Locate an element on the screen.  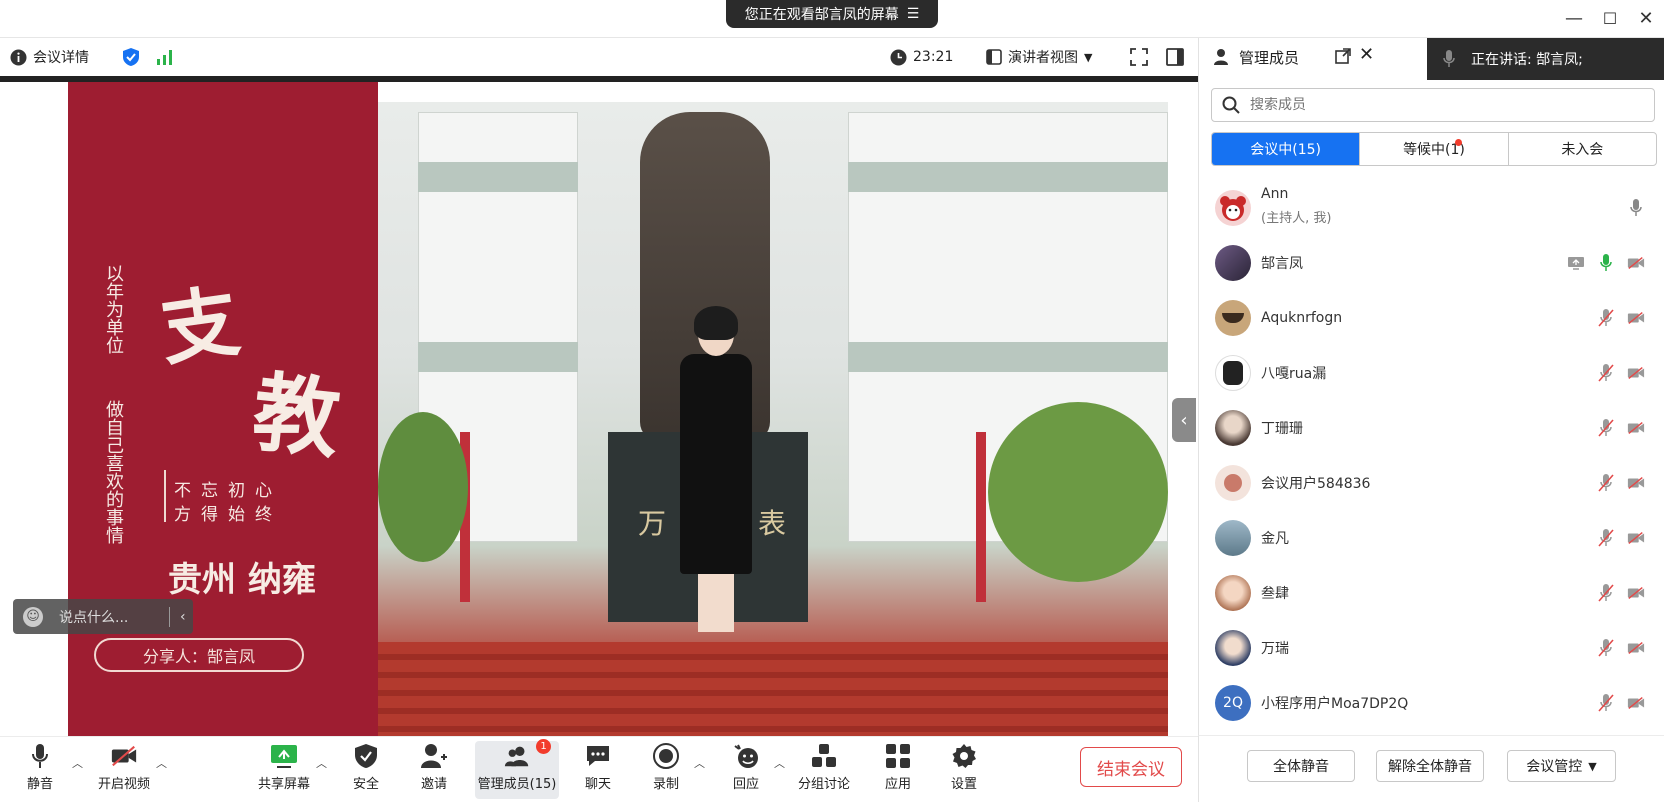
security-shield-indicator is located at coordinates (131, 57).